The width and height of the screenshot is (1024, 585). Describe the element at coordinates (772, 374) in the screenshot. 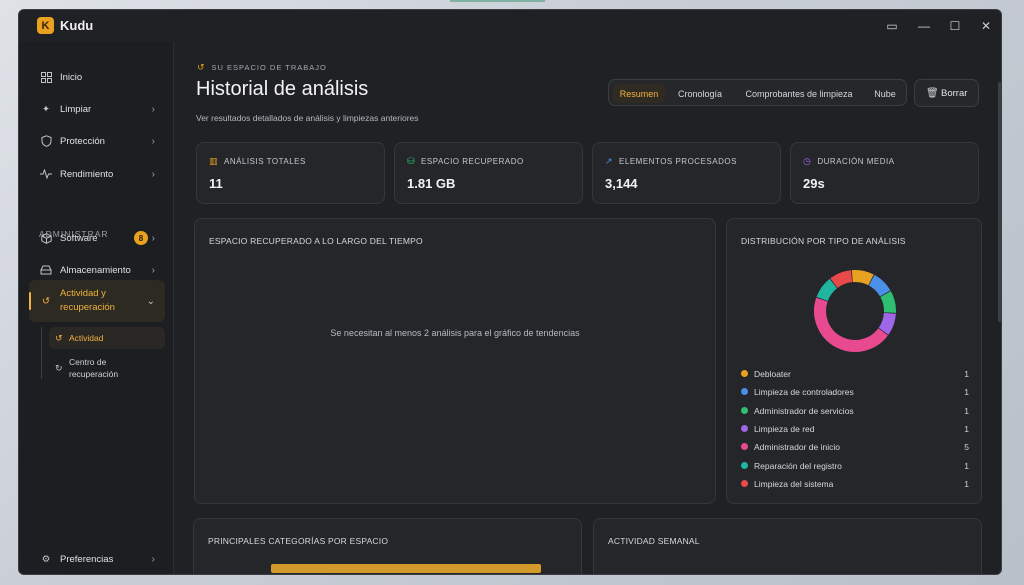

I see `legend-label: Debloater` at that location.